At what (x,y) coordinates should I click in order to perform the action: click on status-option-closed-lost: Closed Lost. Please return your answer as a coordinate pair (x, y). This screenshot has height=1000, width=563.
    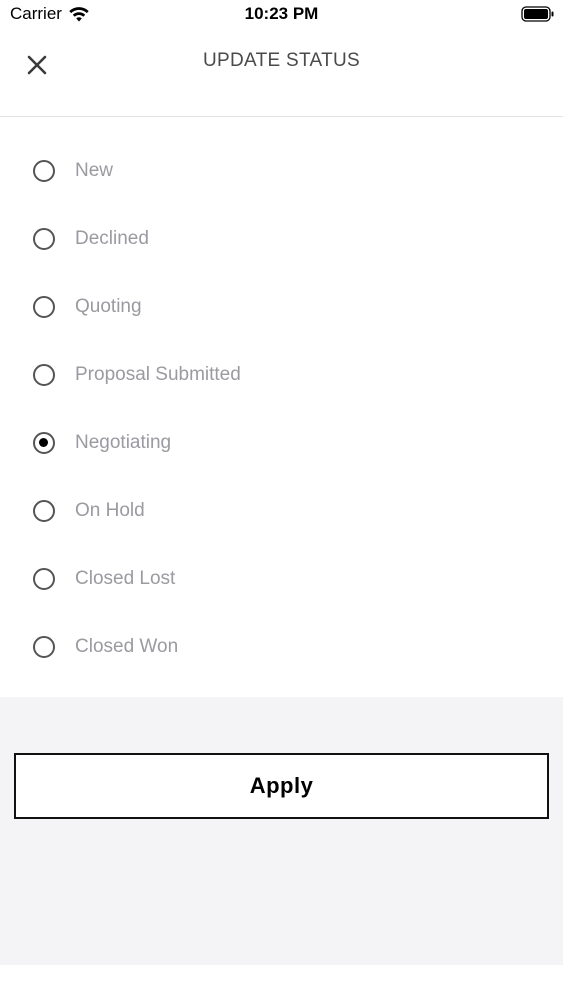
    Looking at the image, I should click on (281, 579).